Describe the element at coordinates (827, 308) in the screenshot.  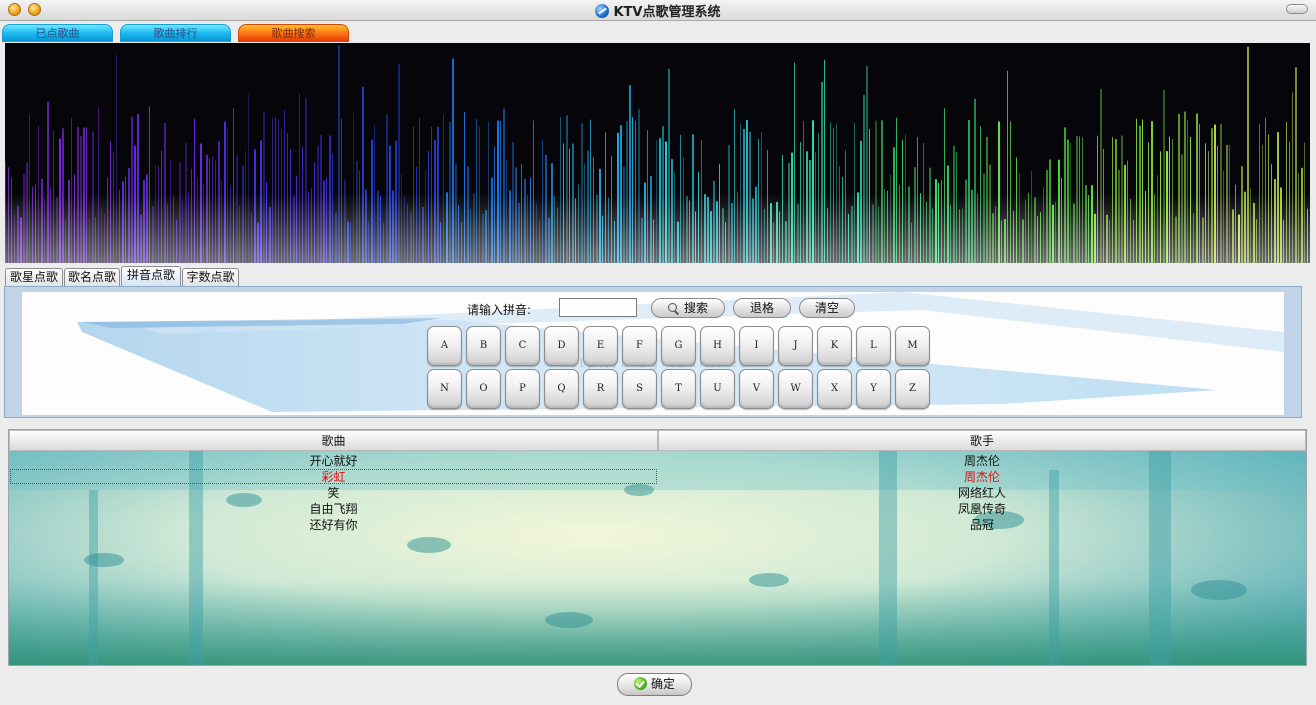
I see `clear-button: 清空` at that location.